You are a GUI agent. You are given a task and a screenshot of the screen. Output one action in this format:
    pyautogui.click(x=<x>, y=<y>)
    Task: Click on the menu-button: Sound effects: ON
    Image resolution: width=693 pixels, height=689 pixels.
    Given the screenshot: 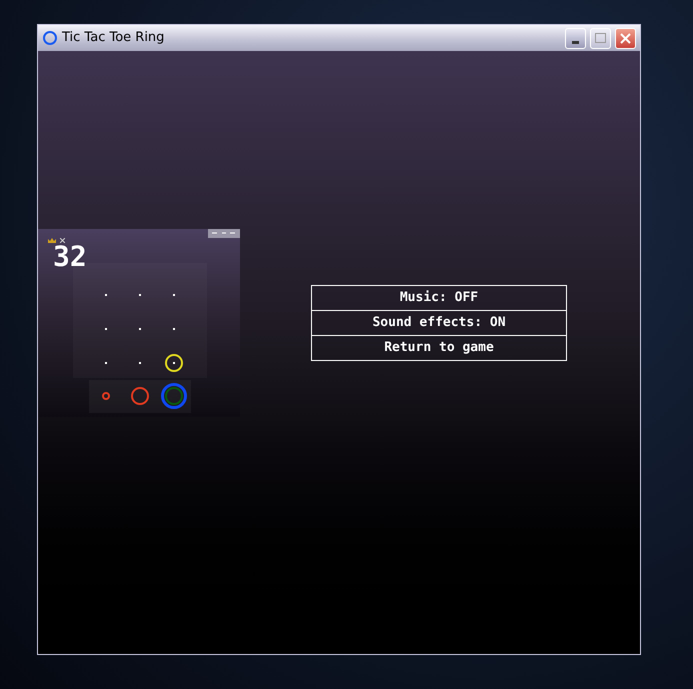 What is the action you would take?
    pyautogui.click(x=439, y=323)
    